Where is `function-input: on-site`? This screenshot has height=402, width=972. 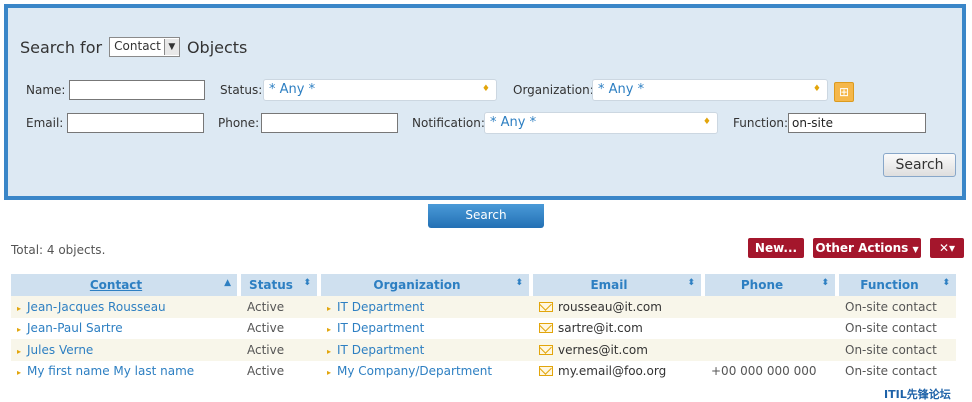 function-input: on-site is located at coordinates (857, 123).